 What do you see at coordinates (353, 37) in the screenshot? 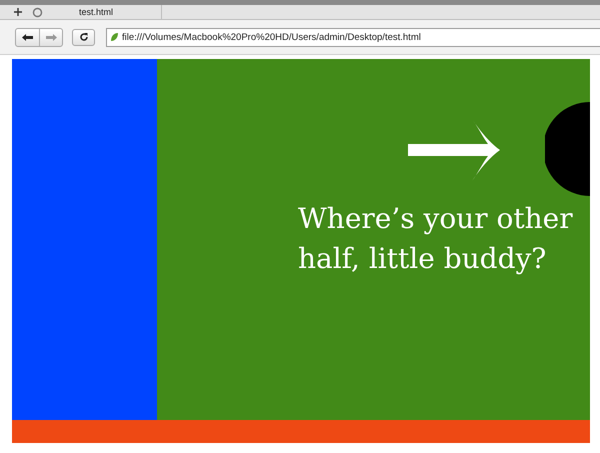
I see `address-bar: file:///Volumes/Macbook%20Pro%20HD/Users/admin/Desktop/test.html` at bounding box center [353, 37].